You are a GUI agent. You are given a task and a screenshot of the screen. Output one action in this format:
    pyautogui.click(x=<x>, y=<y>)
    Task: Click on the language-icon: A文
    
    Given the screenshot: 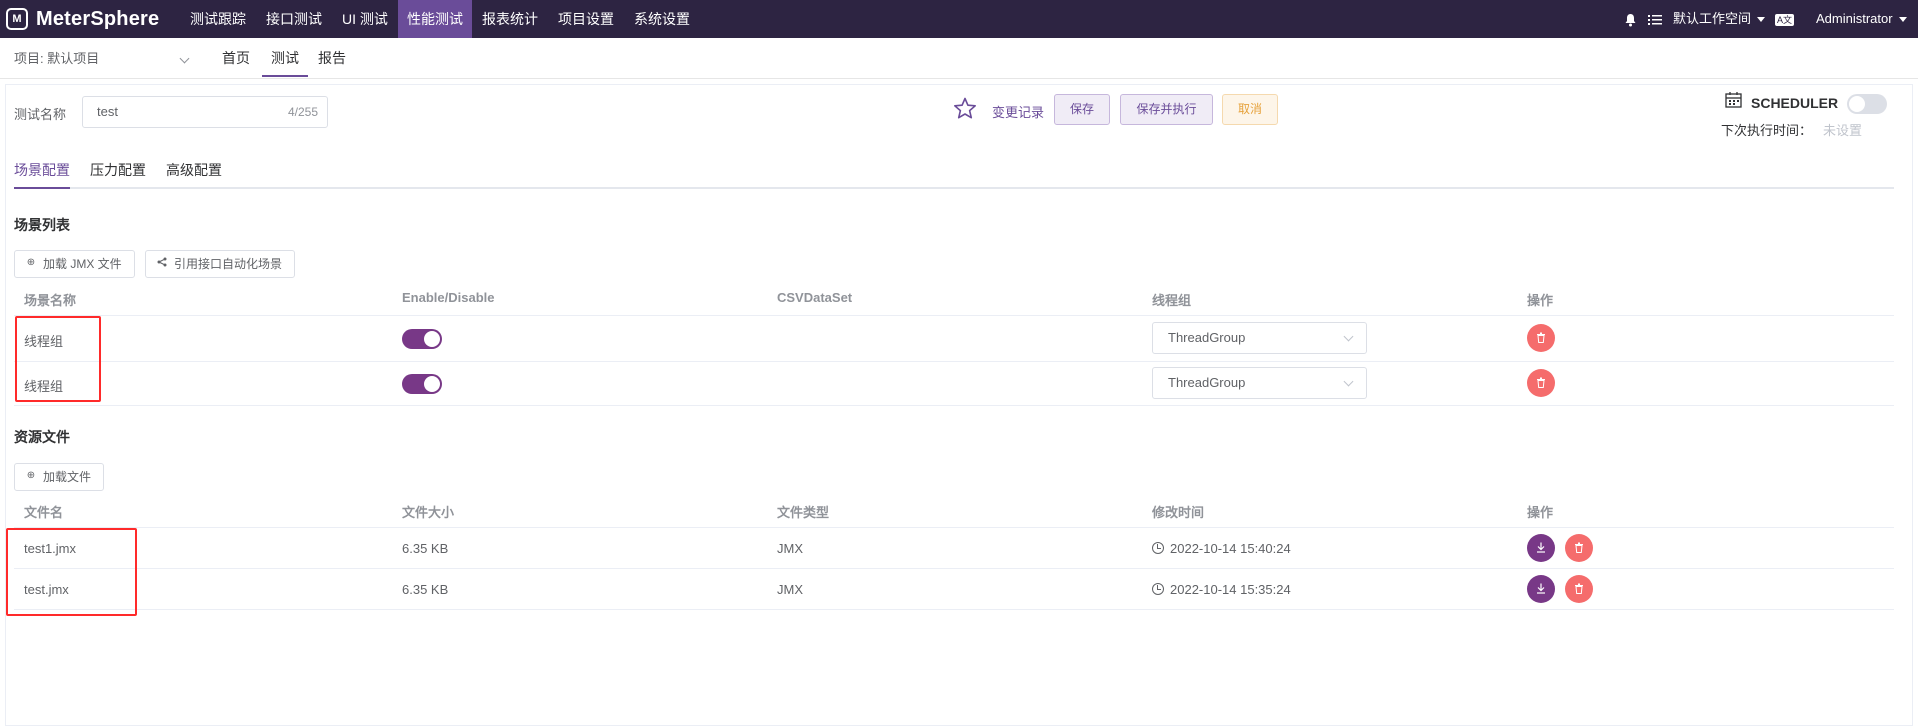 What is the action you would take?
    pyautogui.click(x=1785, y=19)
    